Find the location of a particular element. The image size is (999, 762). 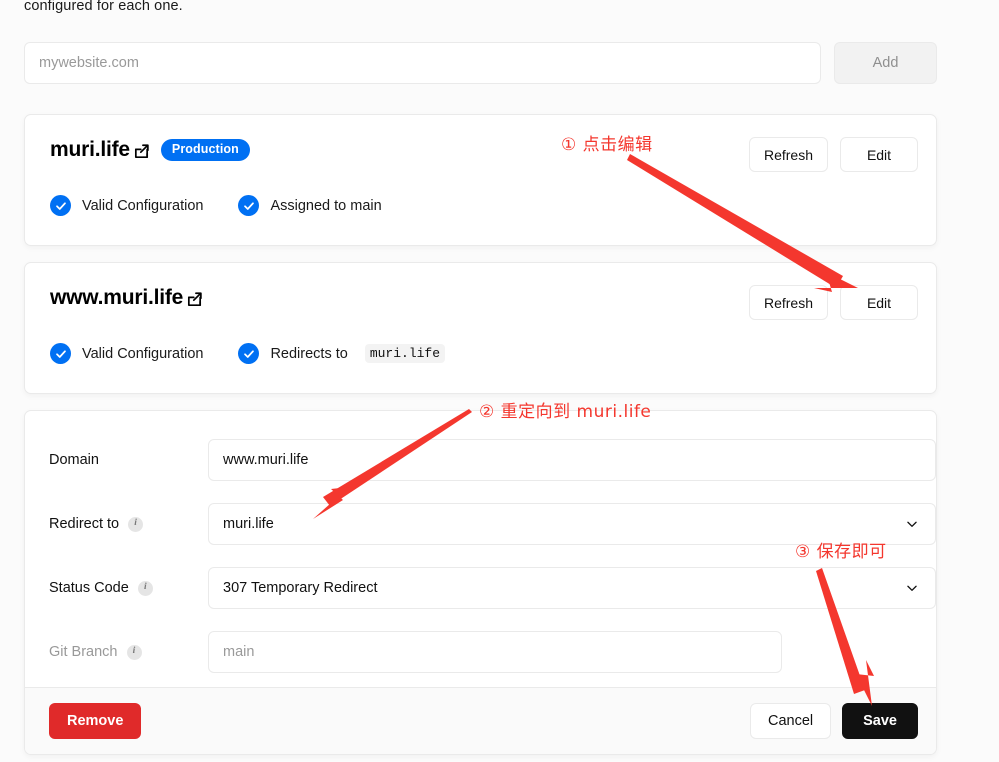

status-assigned-branch: Assigned to main is located at coordinates (310, 205).